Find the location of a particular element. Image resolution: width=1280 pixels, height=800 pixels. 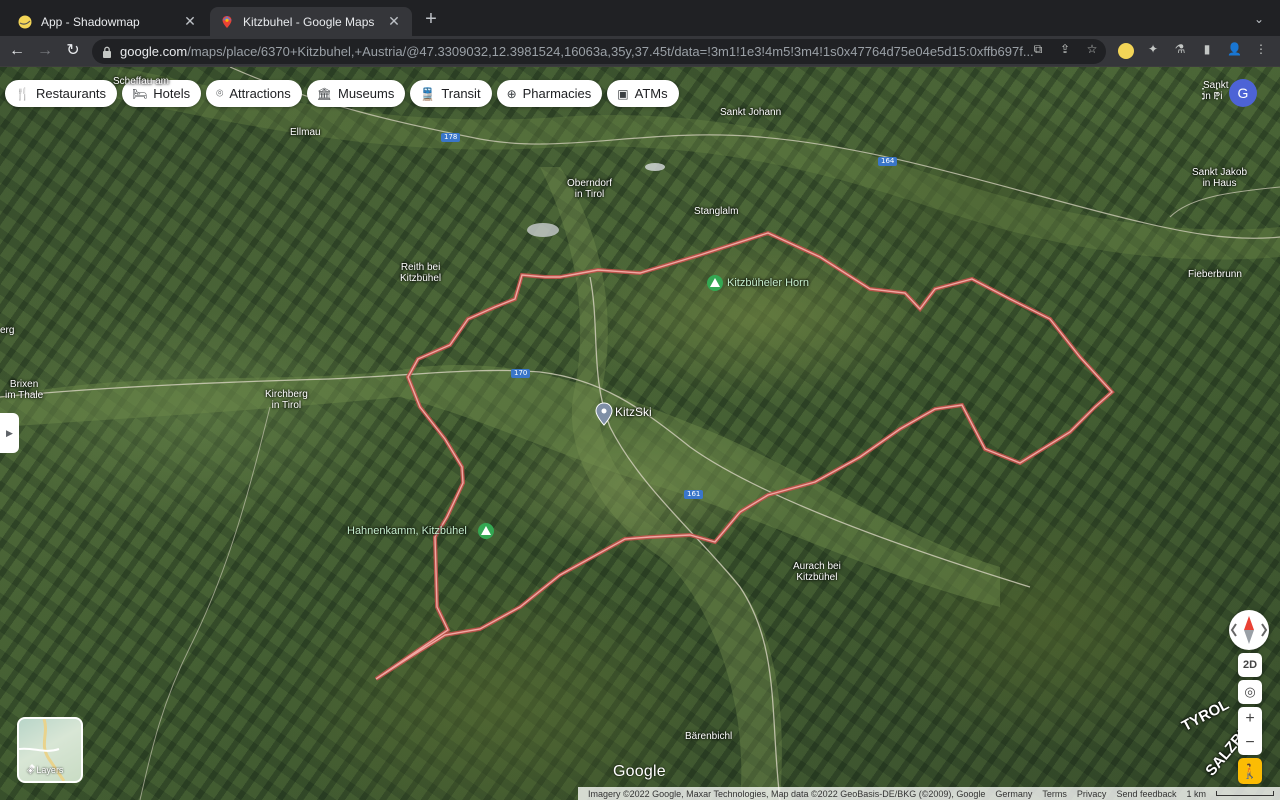

museum-icon: 🏛 is located at coordinates (324, 93).